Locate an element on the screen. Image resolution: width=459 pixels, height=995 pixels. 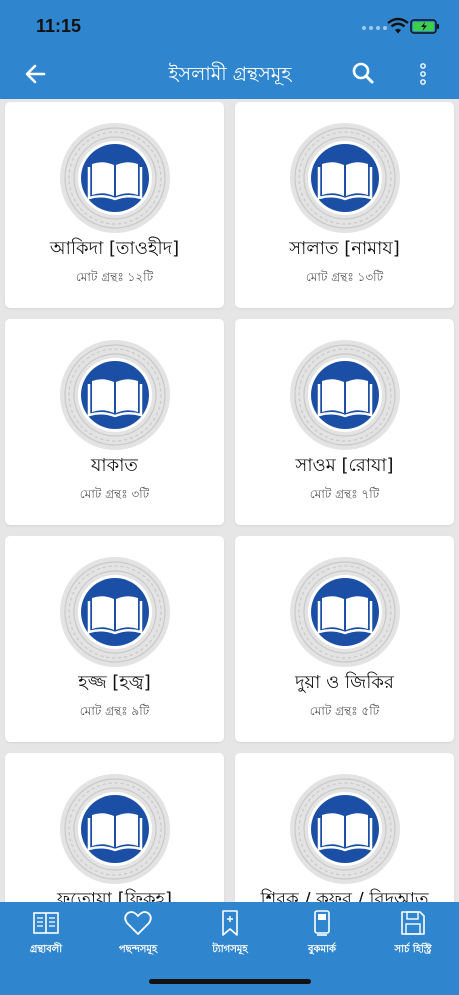
category-card: আকিদা [তাওহীদ] মোট গ্রন্থঃ ১২টি is located at coordinates (114, 205).